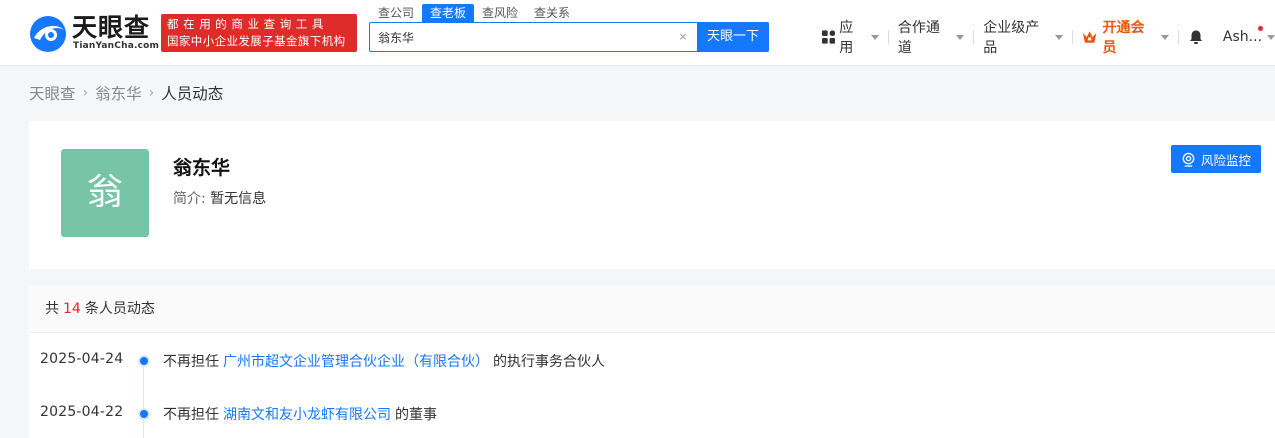 This screenshot has width=1275, height=438. Describe the element at coordinates (192, 94) in the screenshot. I see `breadcrumb-current: 人员动态` at that location.